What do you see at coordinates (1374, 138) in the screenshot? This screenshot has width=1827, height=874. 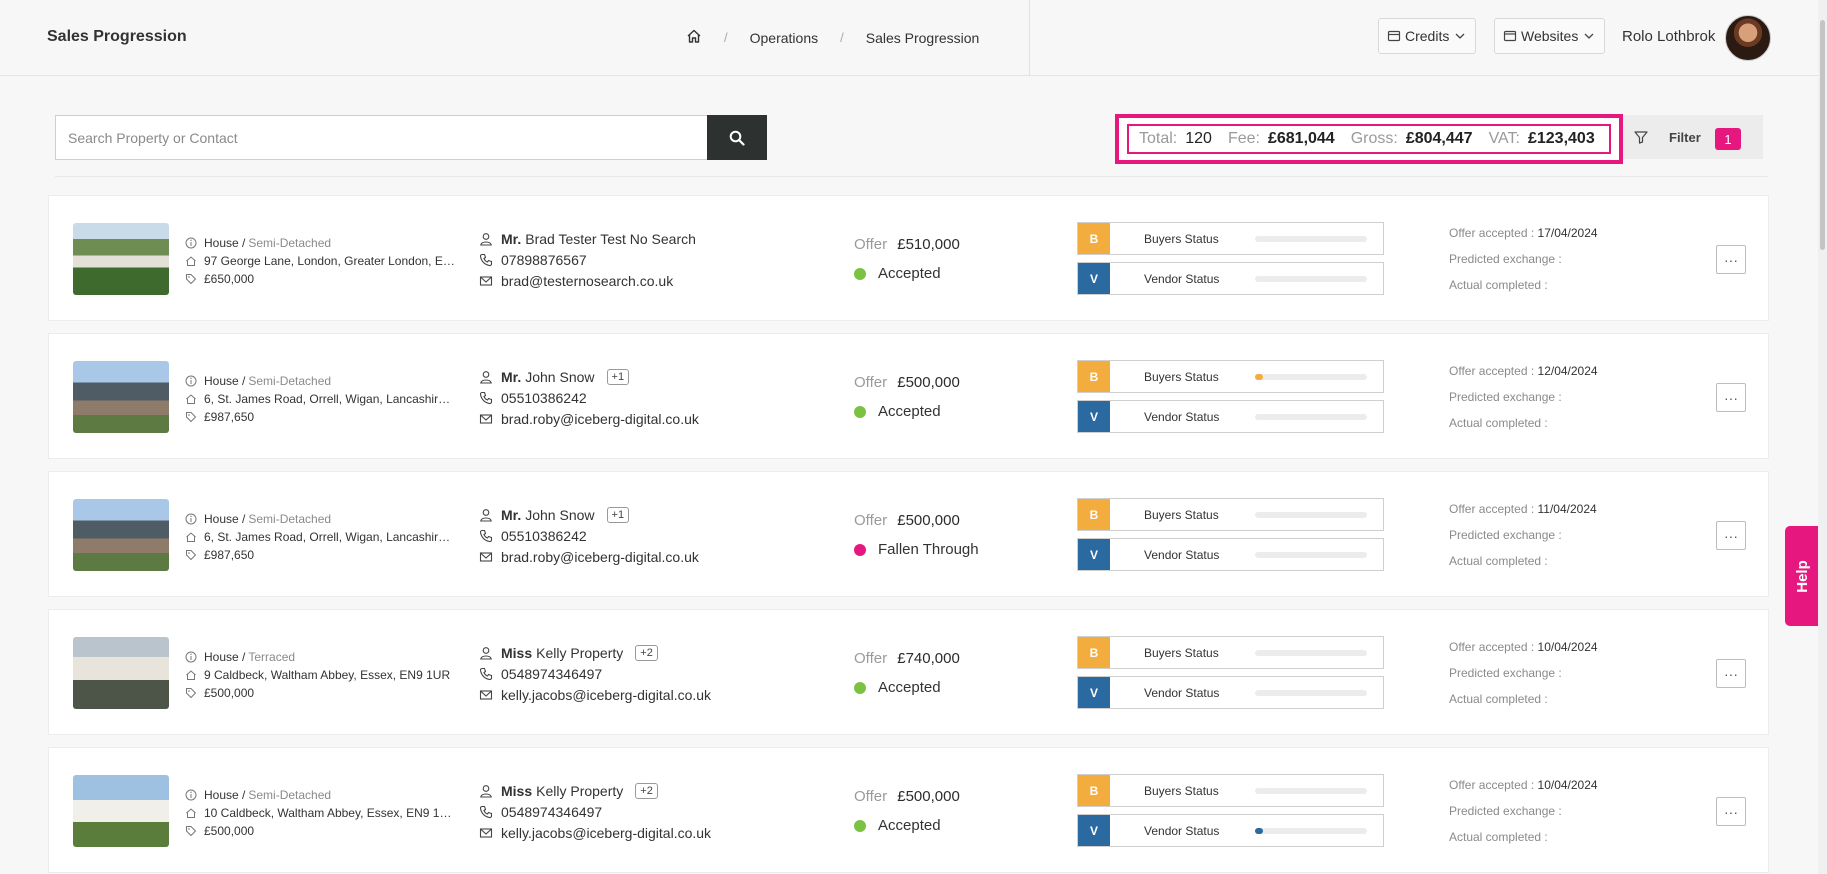 I see `gross-label: Gross:` at bounding box center [1374, 138].